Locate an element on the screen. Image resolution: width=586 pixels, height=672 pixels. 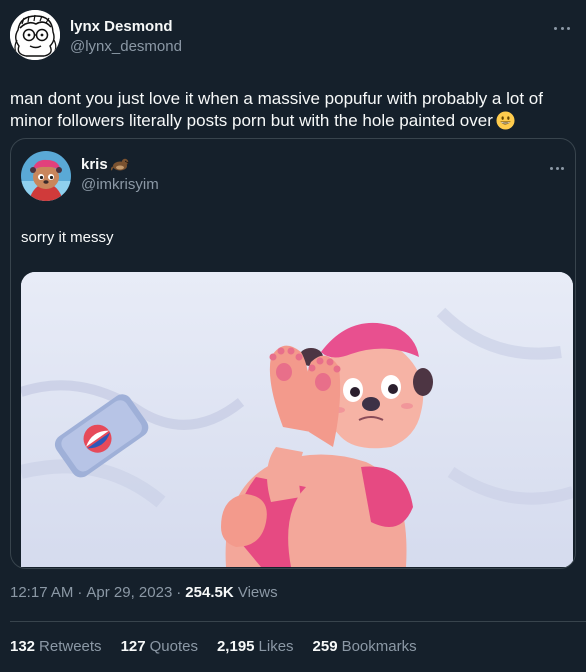
quote-author-block: kris @imkrisyim is located at coordinates (120, 175).